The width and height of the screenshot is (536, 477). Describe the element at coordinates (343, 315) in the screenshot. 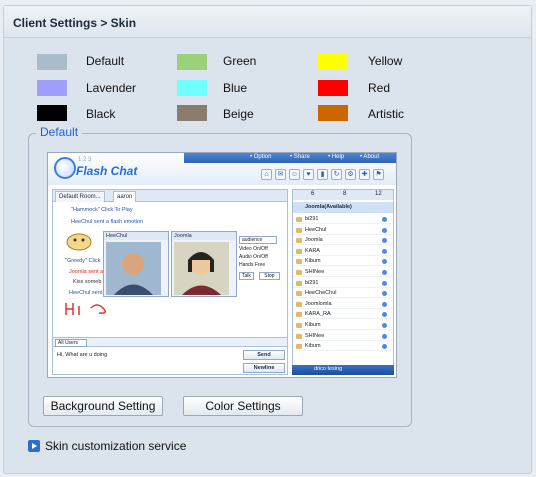

I see `preview-user-row: KARA_RA` at that location.